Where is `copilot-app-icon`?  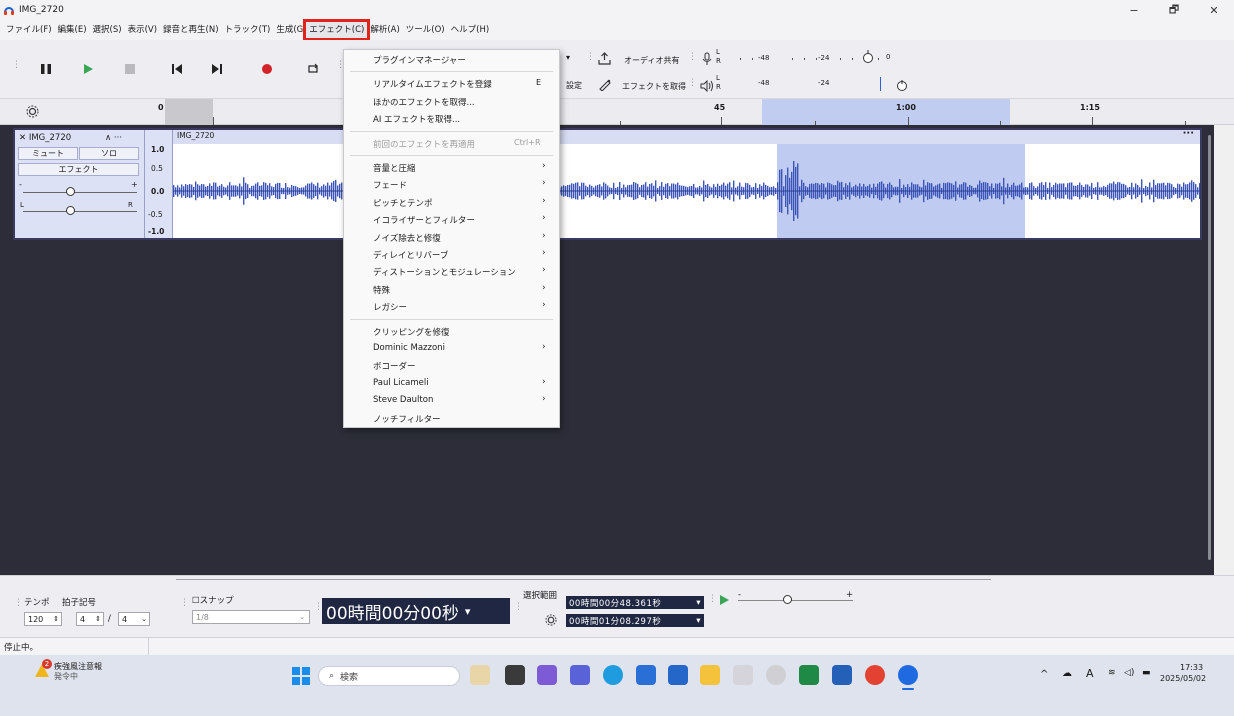 copilot-app-icon is located at coordinates (547, 675).